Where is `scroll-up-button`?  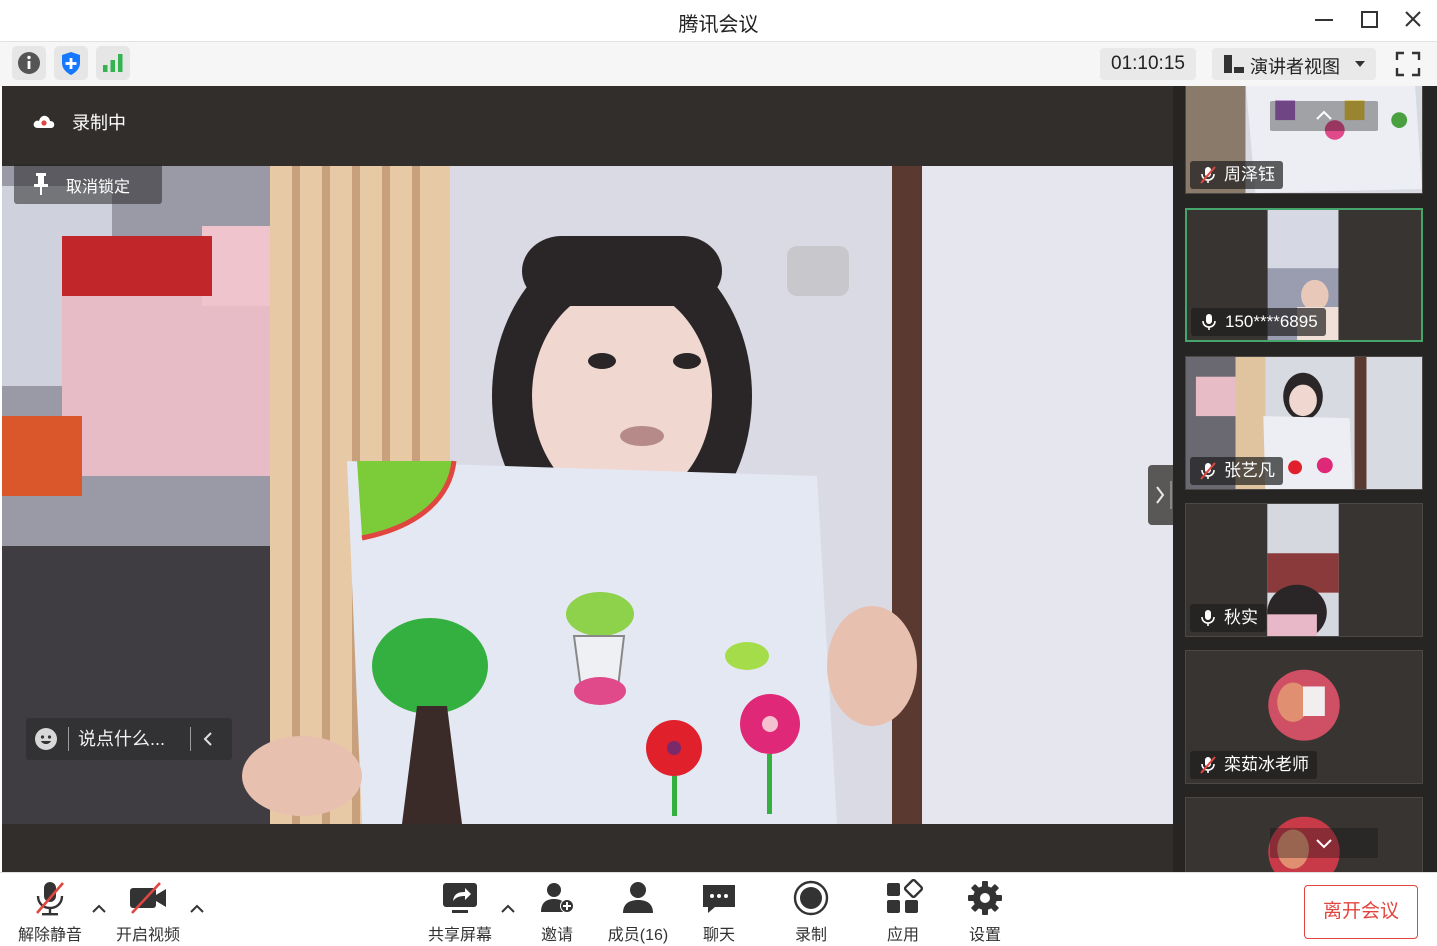 scroll-up-button is located at coordinates (1324, 116).